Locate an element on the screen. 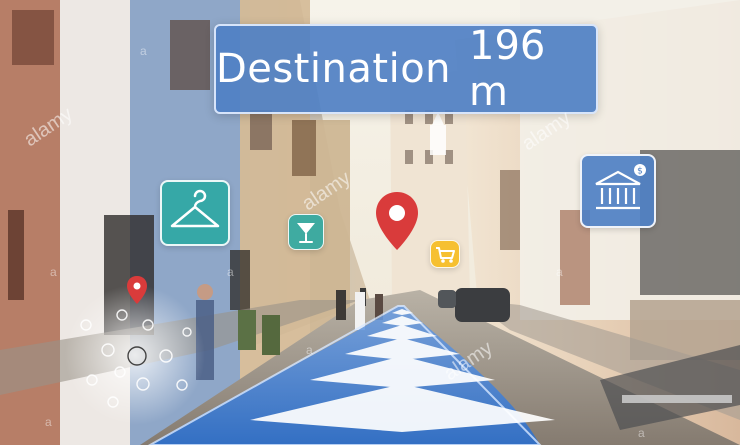 The height and width of the screenshot is (445, 740). bank-building-icon: $ is located at coordinates (620, 187).